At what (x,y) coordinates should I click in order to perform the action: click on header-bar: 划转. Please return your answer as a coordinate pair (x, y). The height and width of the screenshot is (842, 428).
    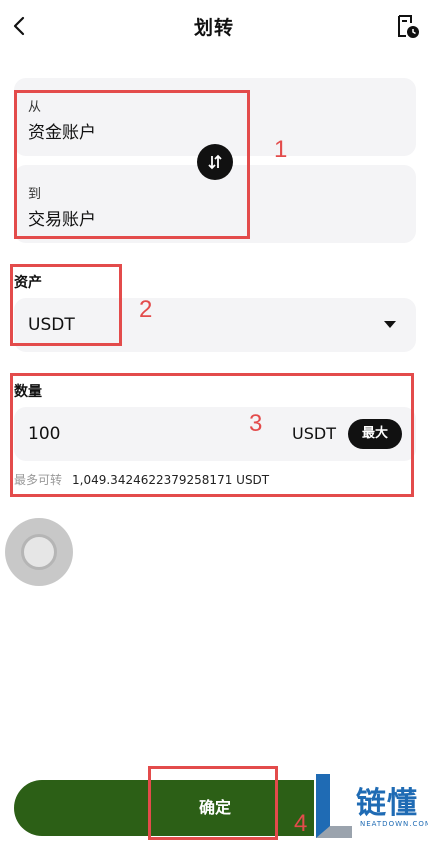
    Looking at the image, I should click on (214, 27).